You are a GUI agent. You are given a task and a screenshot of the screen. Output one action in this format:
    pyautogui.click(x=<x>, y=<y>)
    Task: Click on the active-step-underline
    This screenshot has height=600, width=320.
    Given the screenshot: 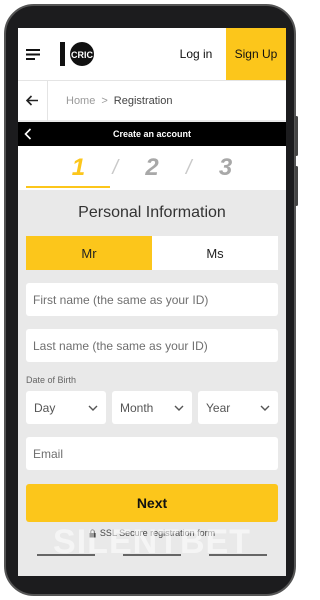 What is the action you would take?
    pyautogui.click(x=68, y=187)
    